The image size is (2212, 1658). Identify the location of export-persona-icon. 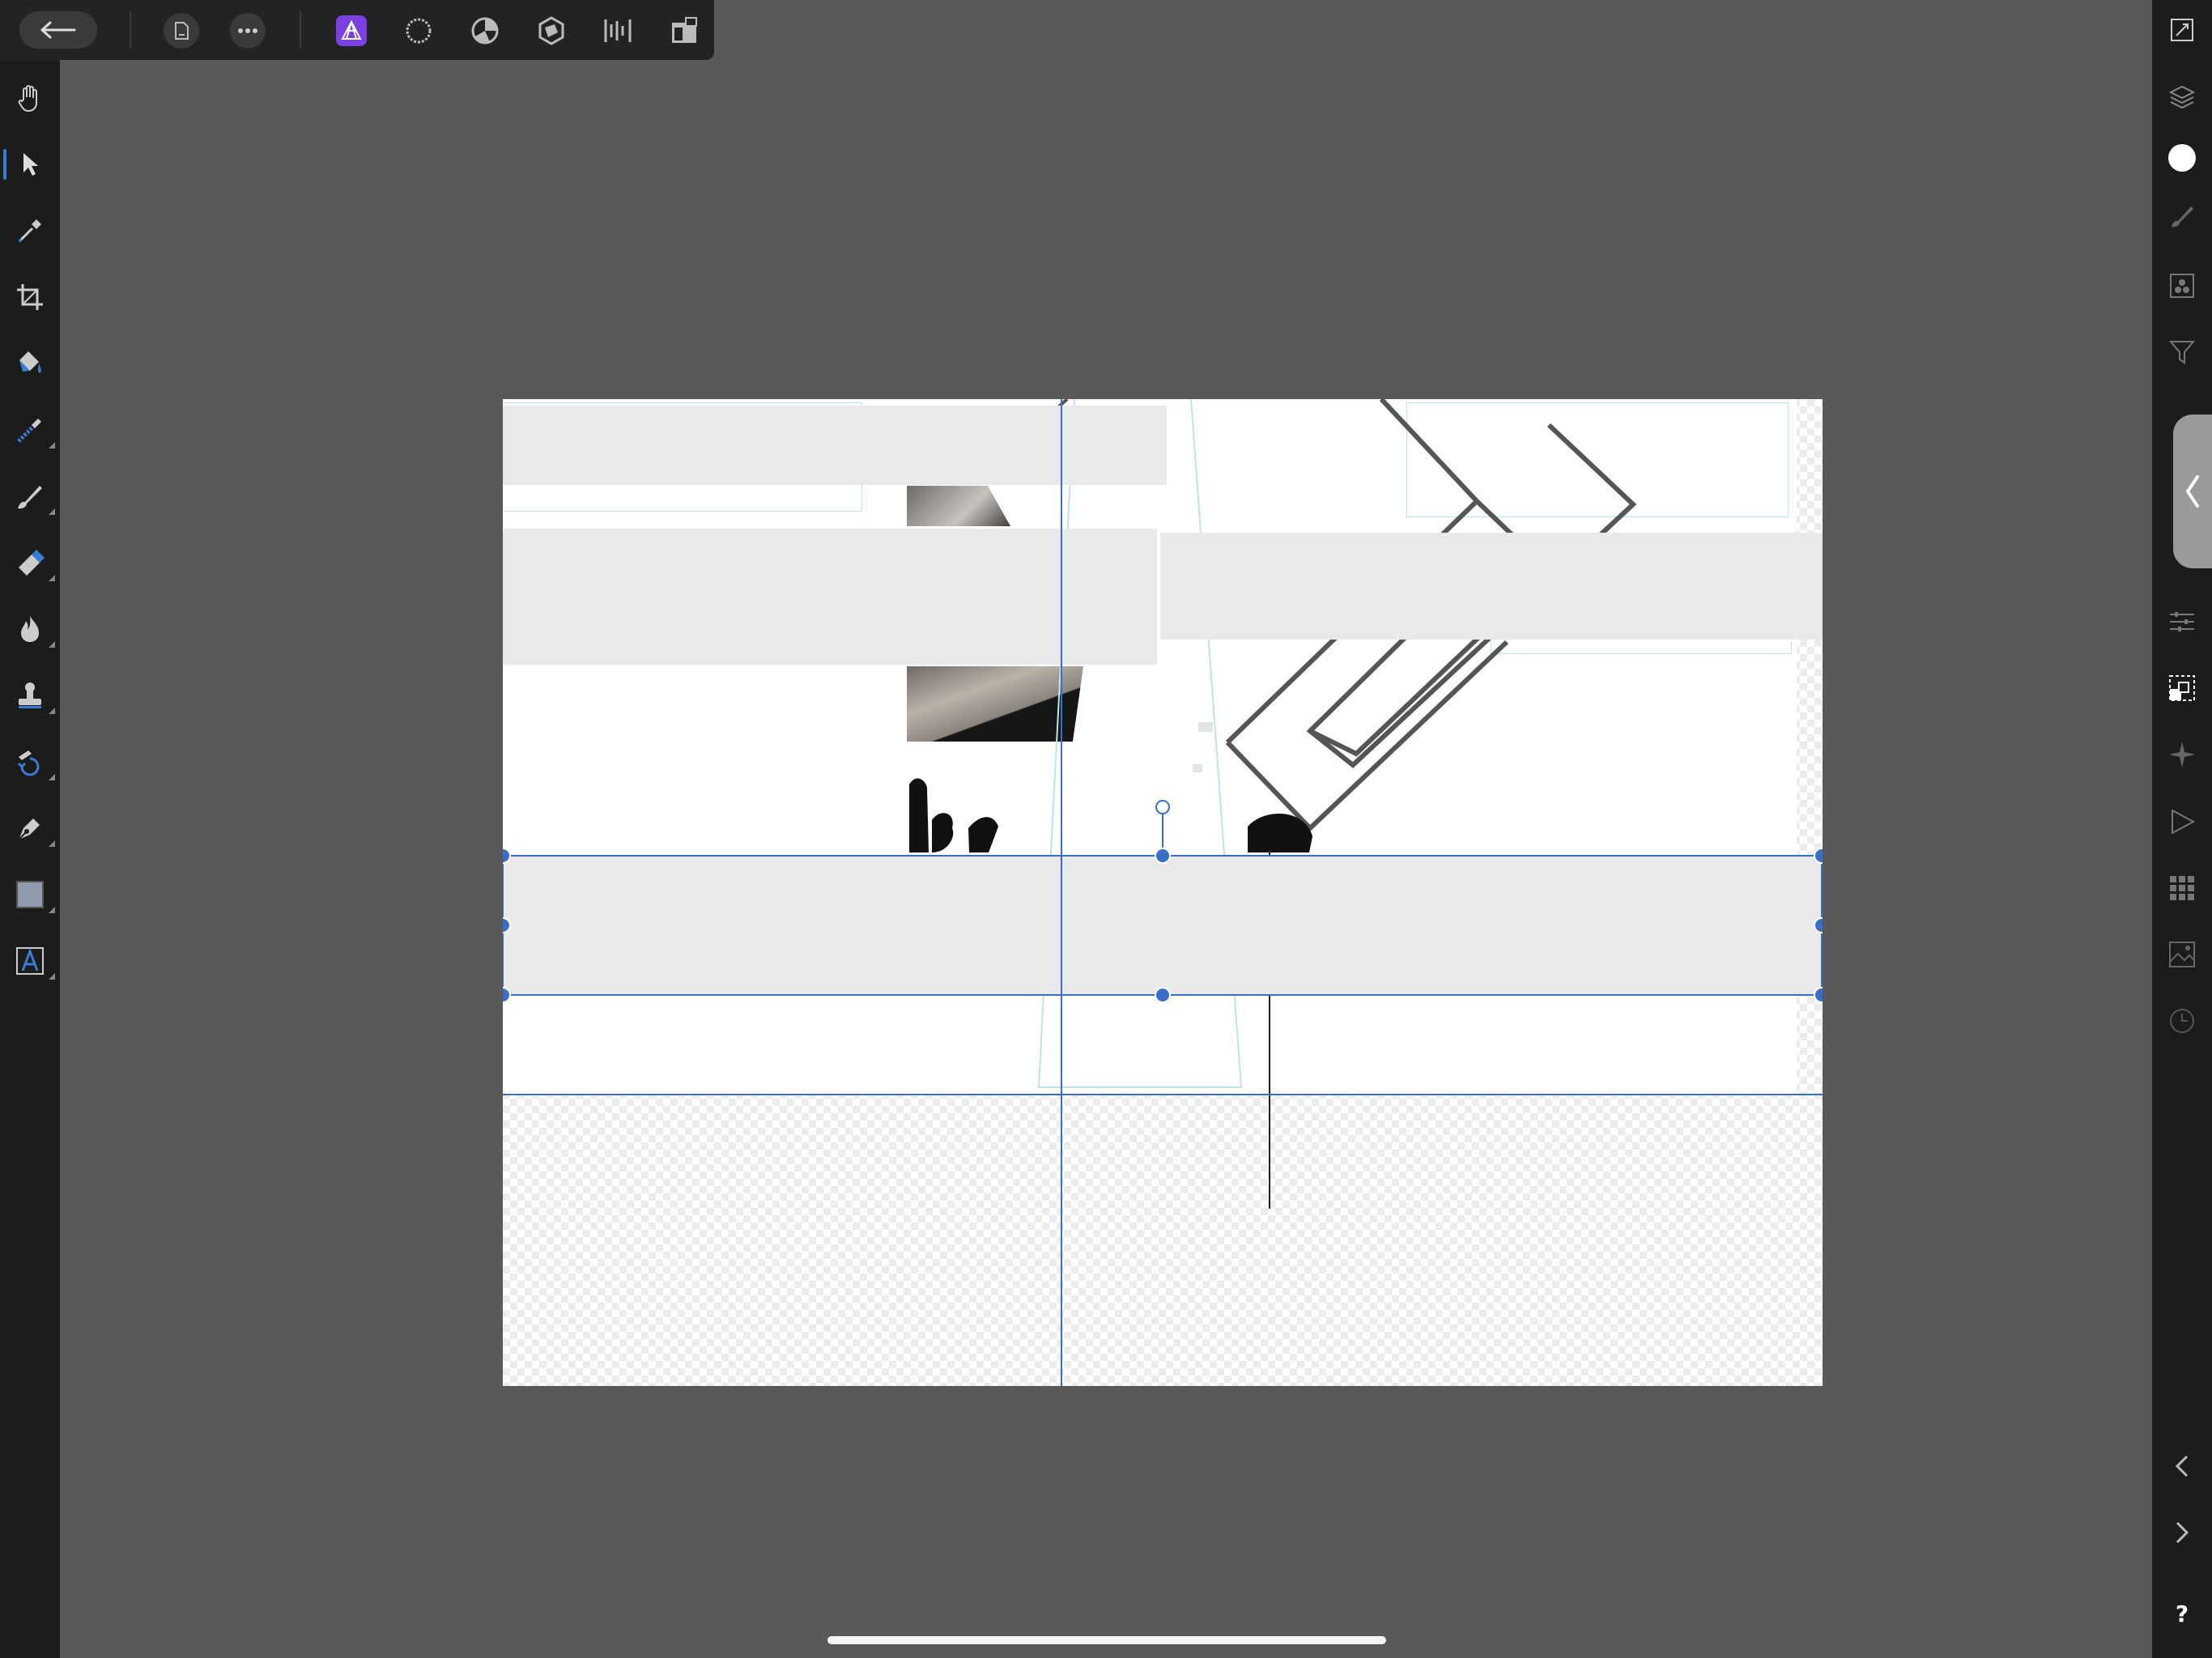
(618, 30).